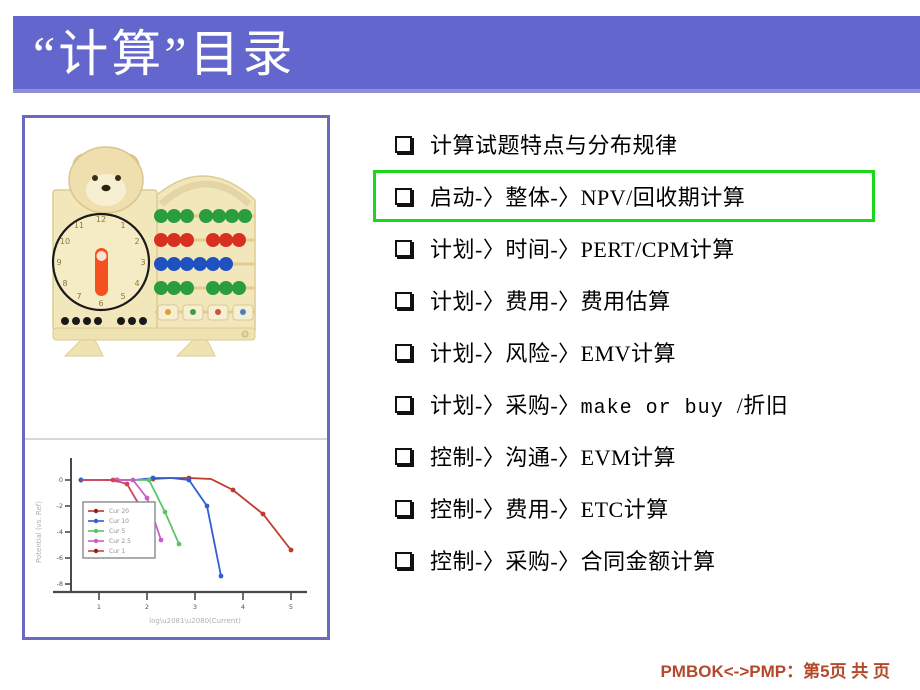 The height and width of the screenshot is (690, 920). I want to click on svg-text: 10, so click(65, 241).